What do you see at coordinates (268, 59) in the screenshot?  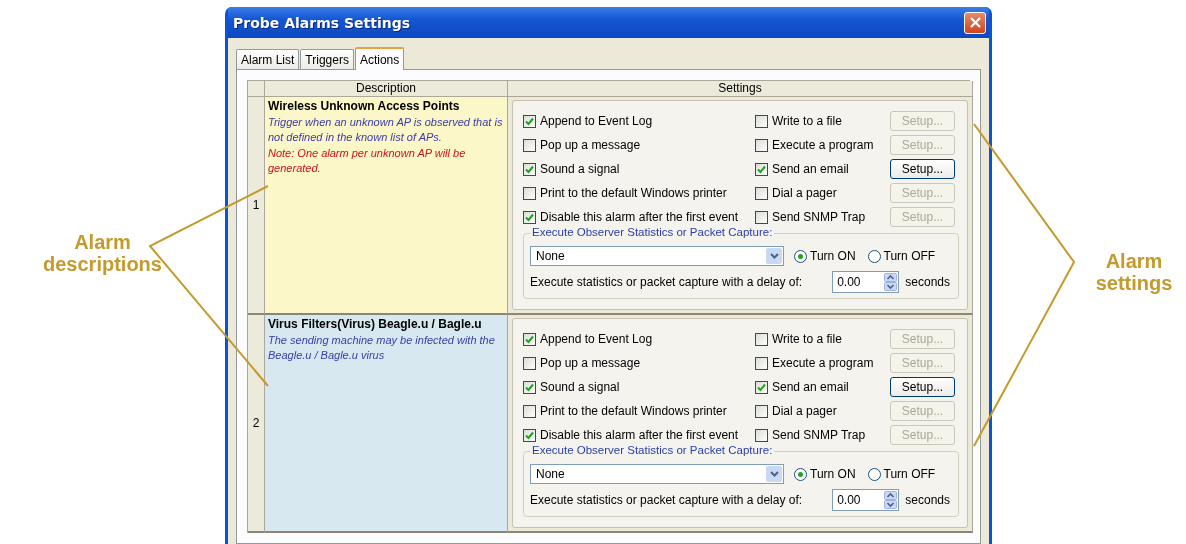 I see `tab: Alarm List` at bounding box center [268, 59].